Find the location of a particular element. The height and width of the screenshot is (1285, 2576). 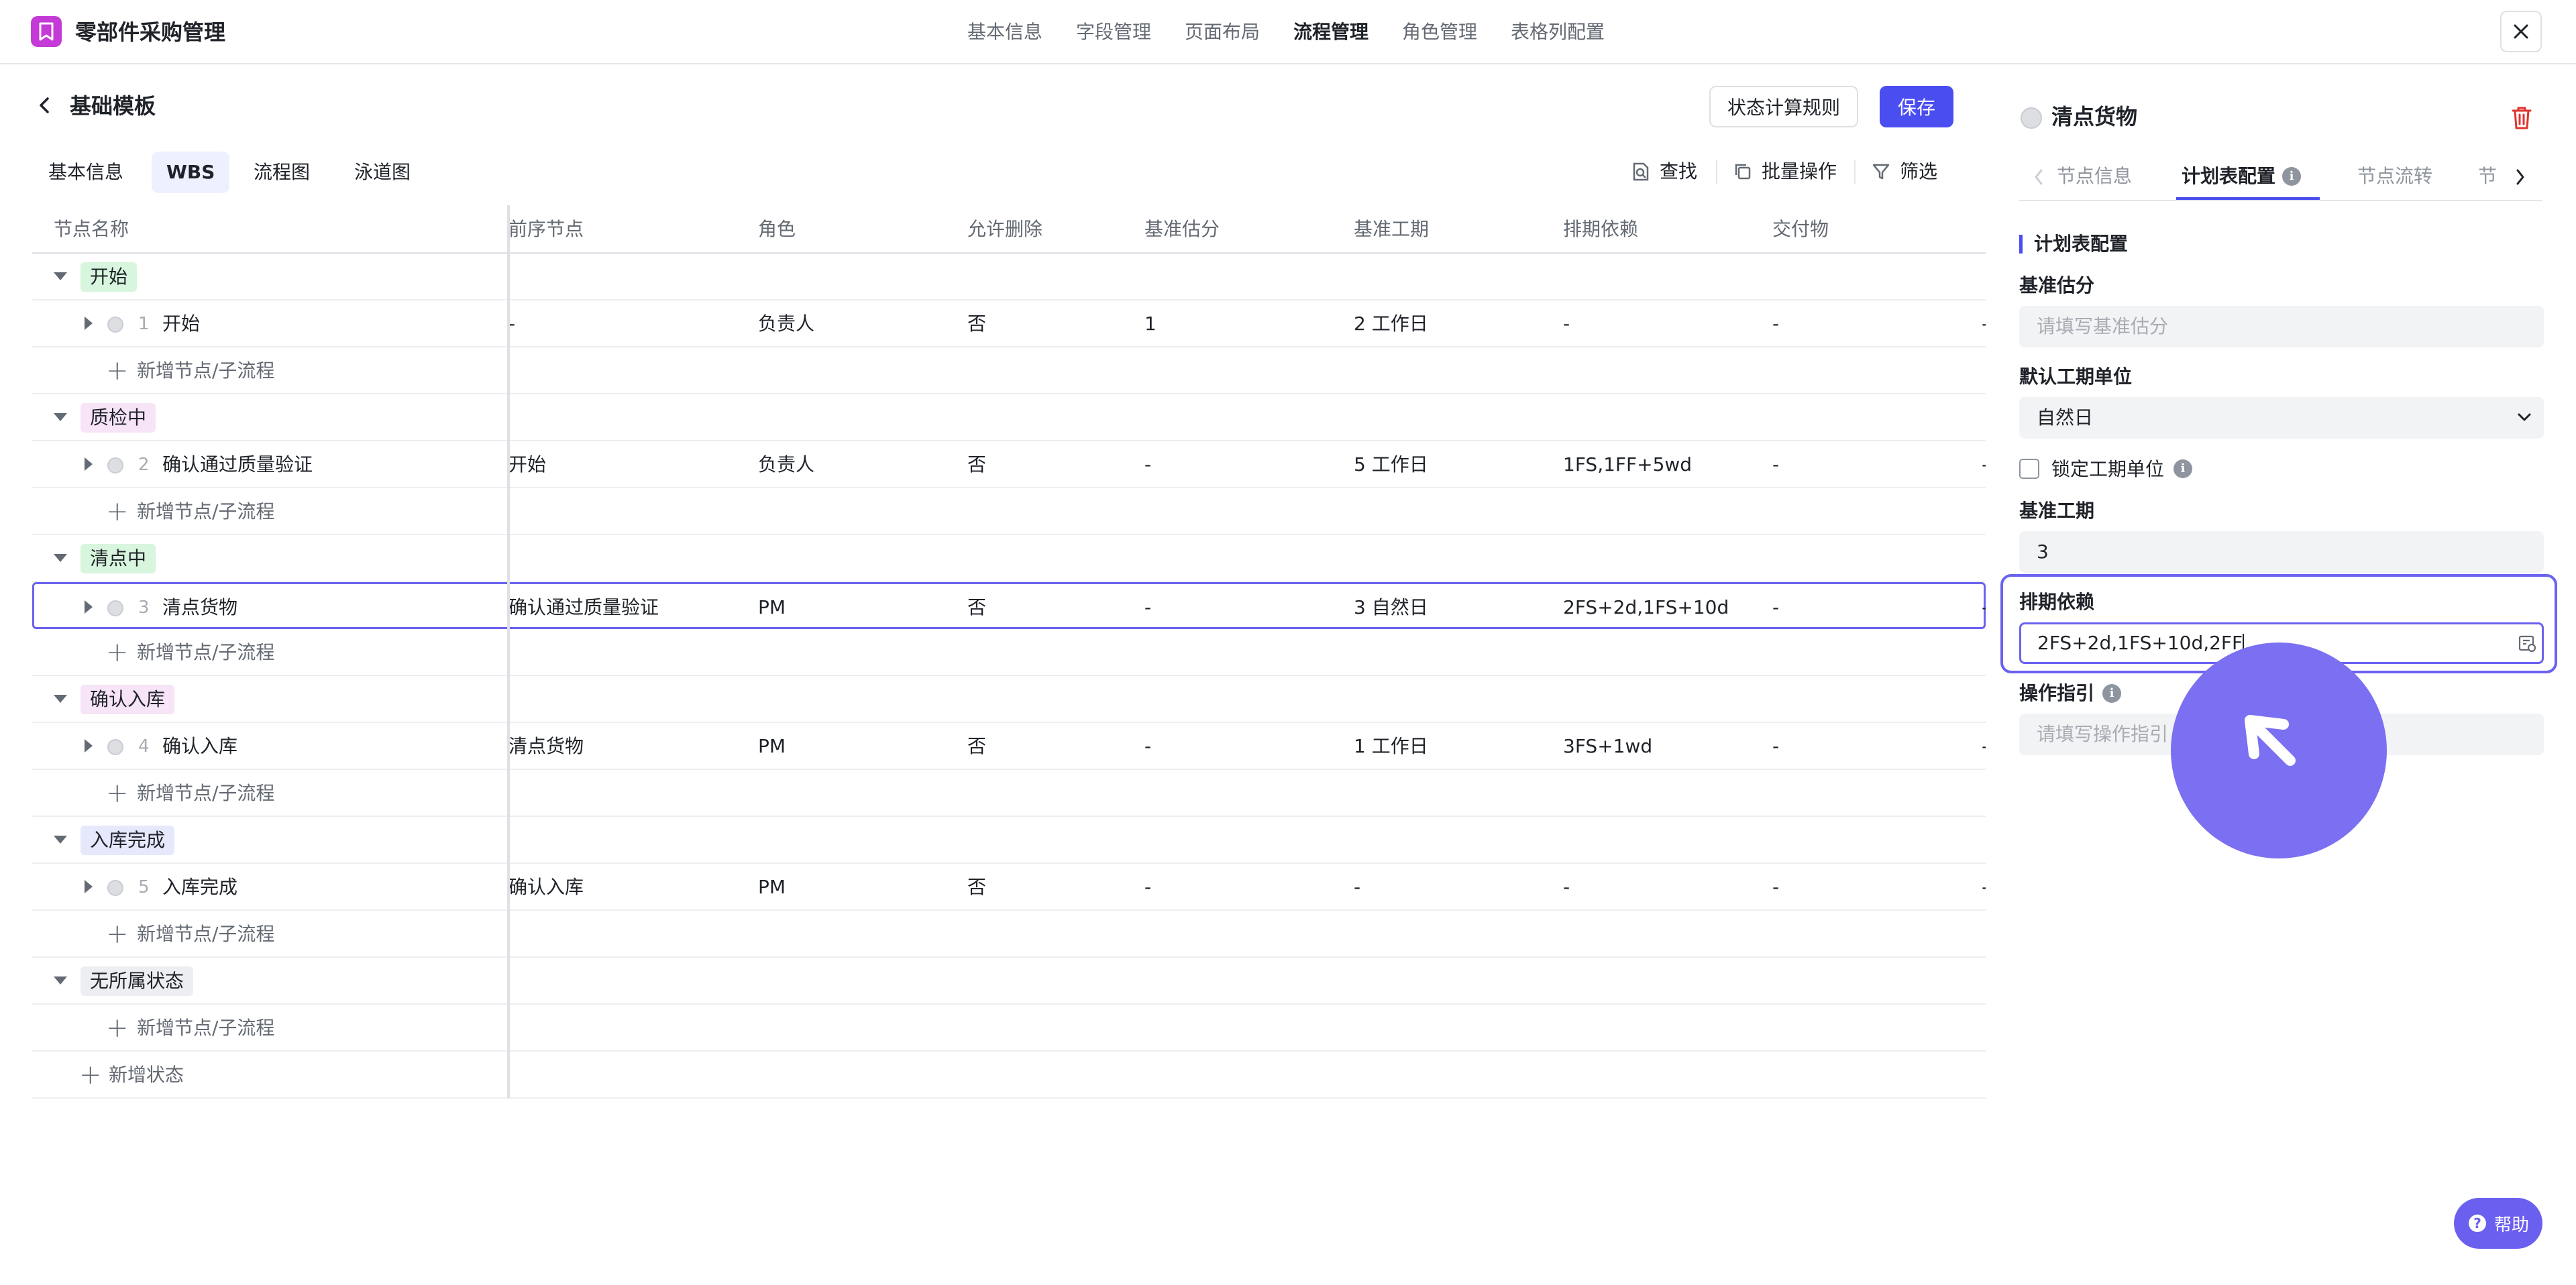

table-row: 1开始-负责人否12 工作日--- is located at coordinates (1009, 323).